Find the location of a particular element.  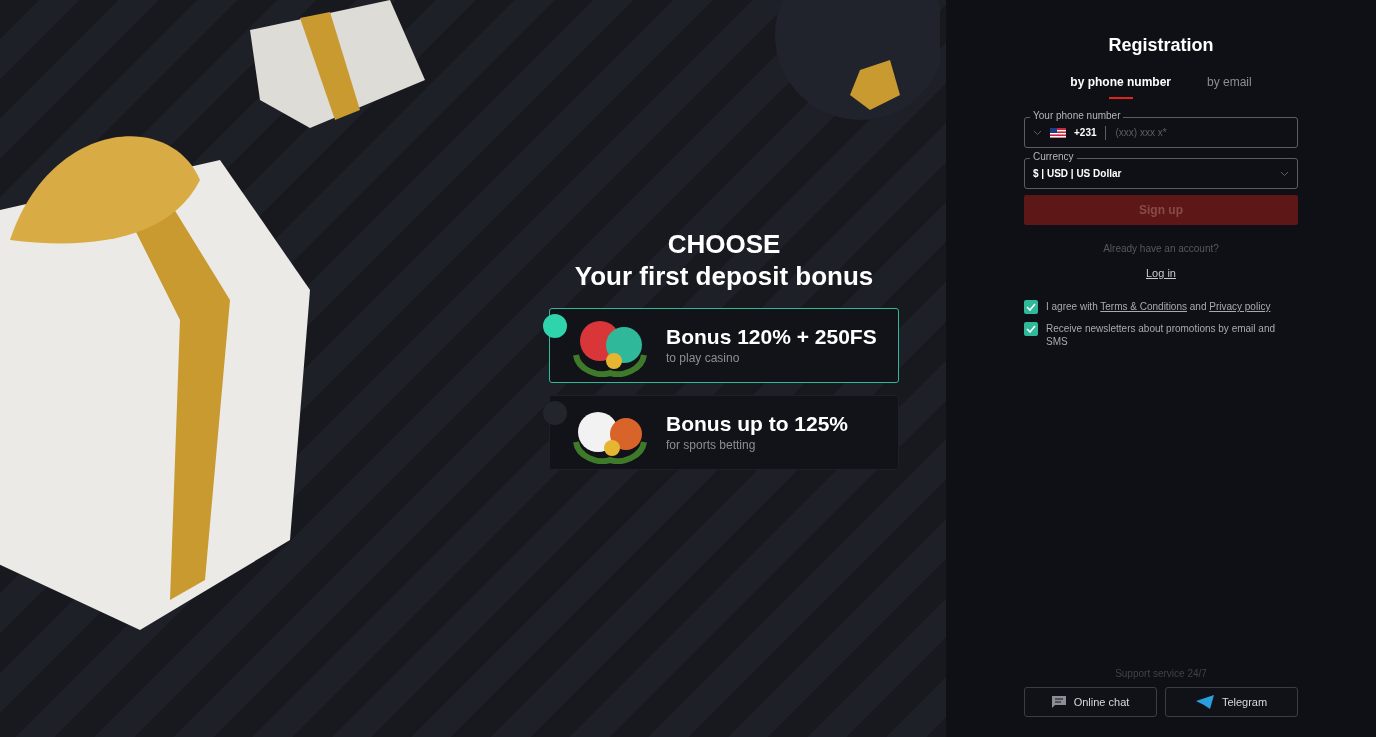

account-prompt: Already have an account? is located at coordinates (1161, 249).